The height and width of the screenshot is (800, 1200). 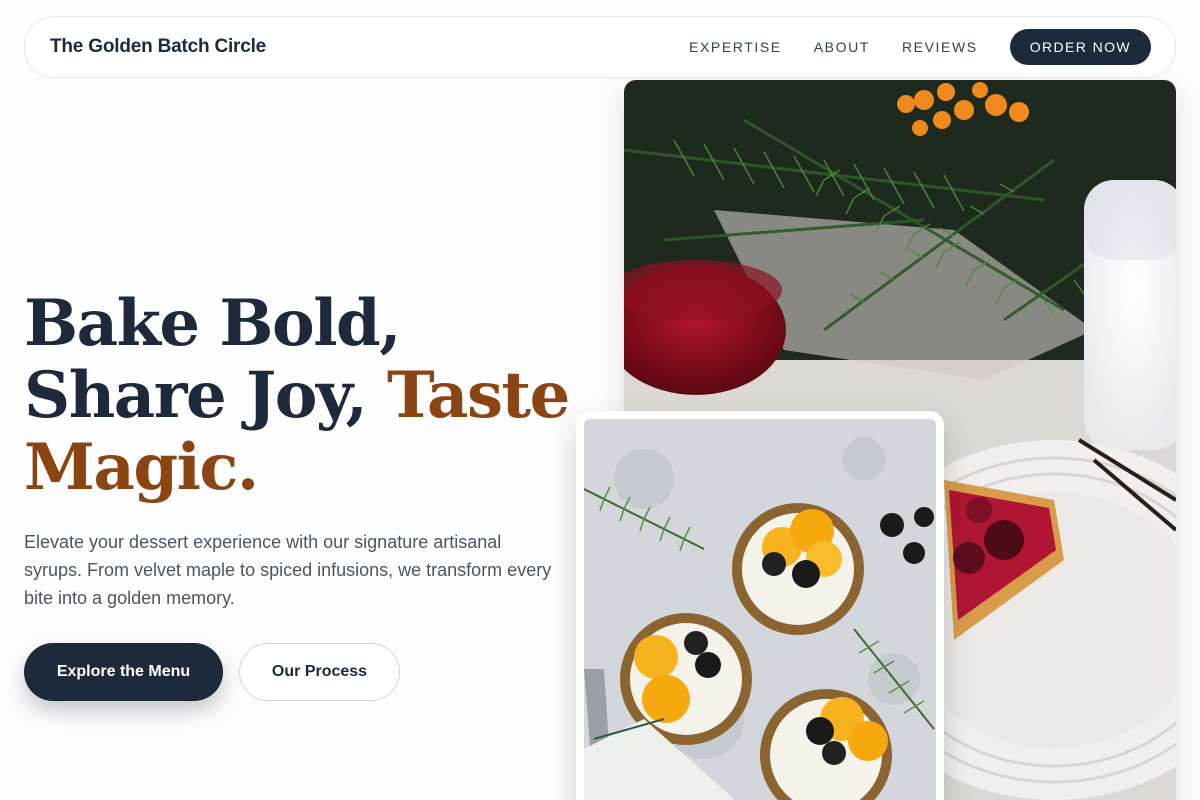 What do you see at coordinates (213, 323) in the screenshot?
I see `headline-line-1: Bake Bold,` at bounding box center [213, 323].